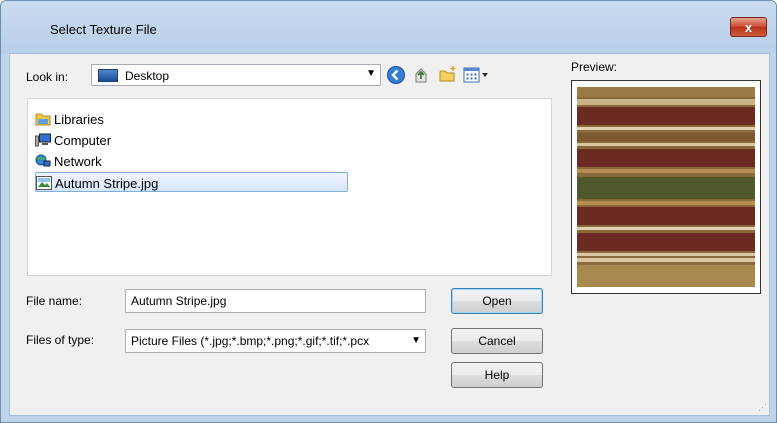 This screenshot has width=777, height=423. I want to click on back-icon, so click(396, 75).